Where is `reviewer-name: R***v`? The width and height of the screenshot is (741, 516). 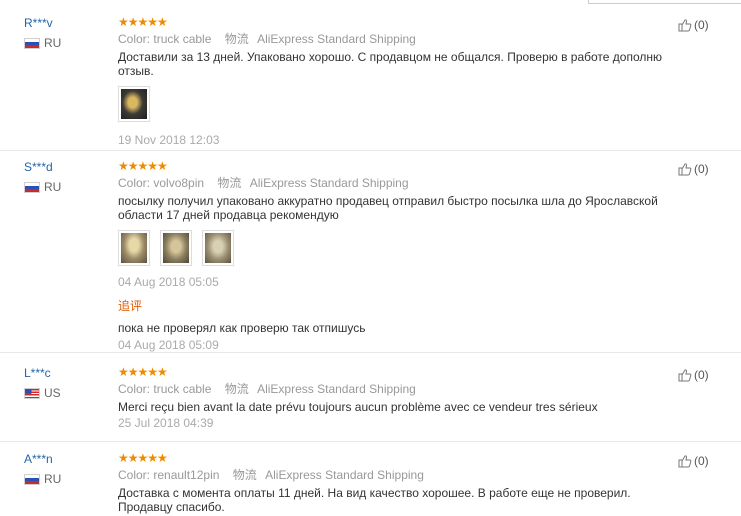 reviewer-name: R***v is located at coordinates (38, 23).